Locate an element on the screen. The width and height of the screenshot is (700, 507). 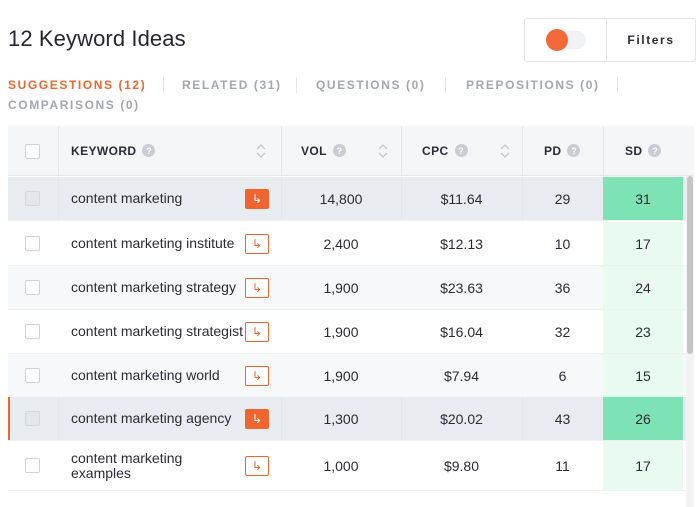
keyword-text: content marketing strategist is located at coordinates (157, 331).